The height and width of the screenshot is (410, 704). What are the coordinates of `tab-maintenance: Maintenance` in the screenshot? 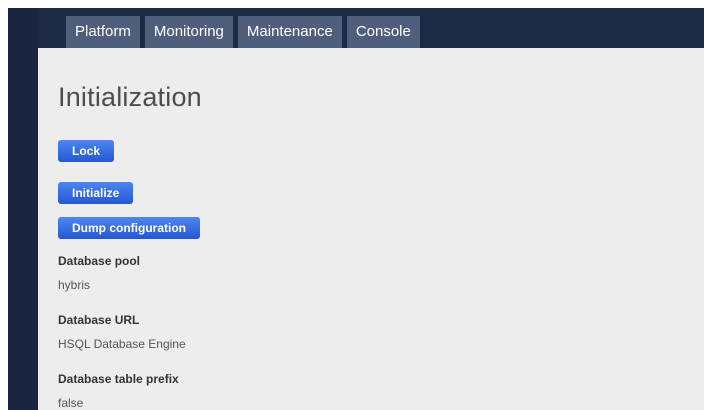 It's located at (289, 32).